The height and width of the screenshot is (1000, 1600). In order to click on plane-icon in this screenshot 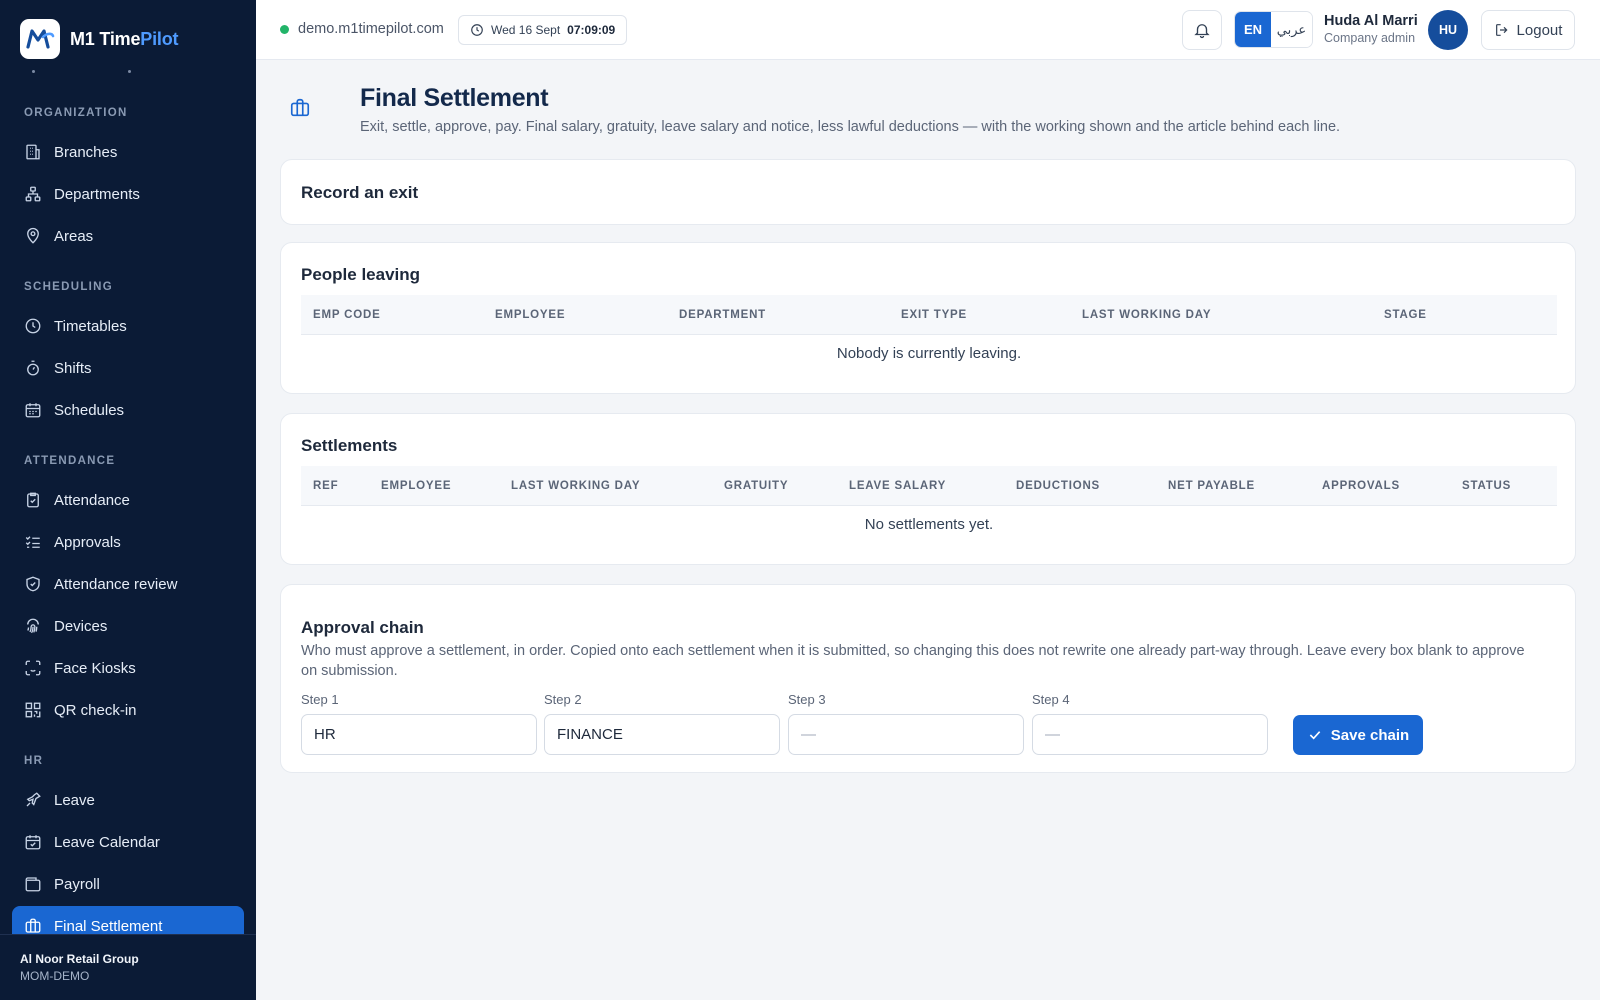, I will do `click(33, 799)`.